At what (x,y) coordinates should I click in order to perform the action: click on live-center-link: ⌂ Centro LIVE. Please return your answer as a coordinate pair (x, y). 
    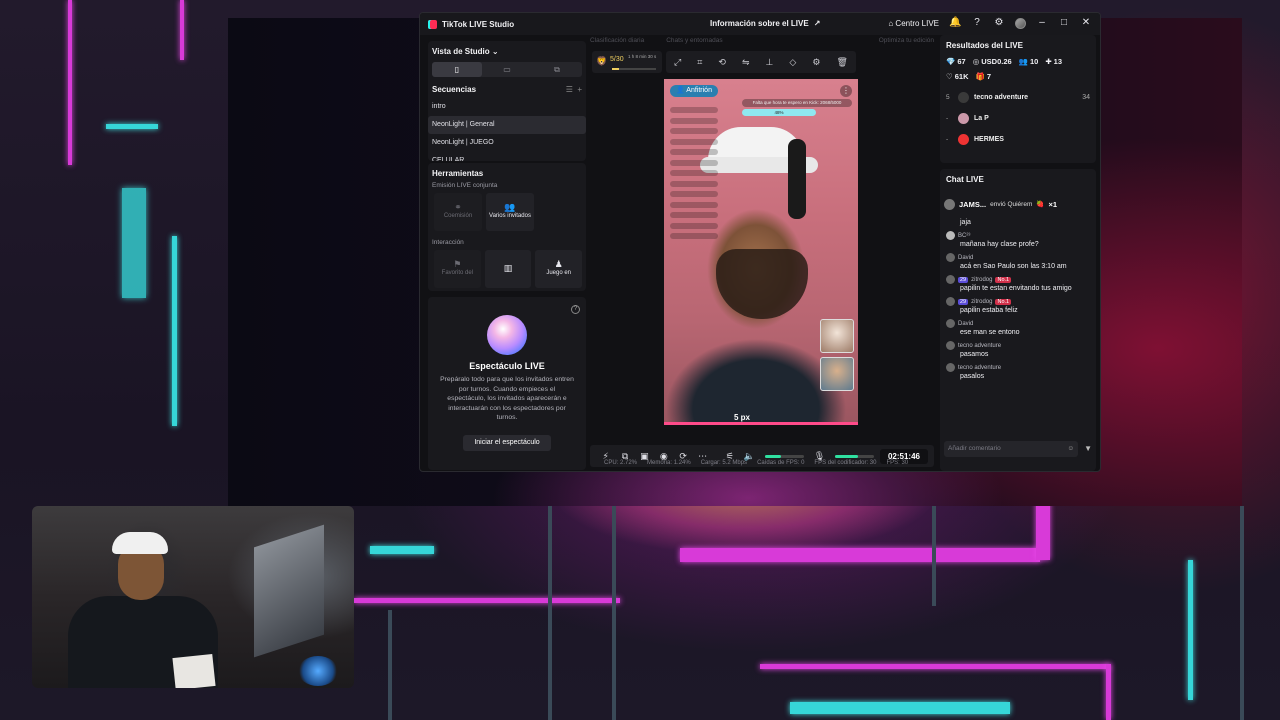
    Looking at the image, I should click on (913, 23).